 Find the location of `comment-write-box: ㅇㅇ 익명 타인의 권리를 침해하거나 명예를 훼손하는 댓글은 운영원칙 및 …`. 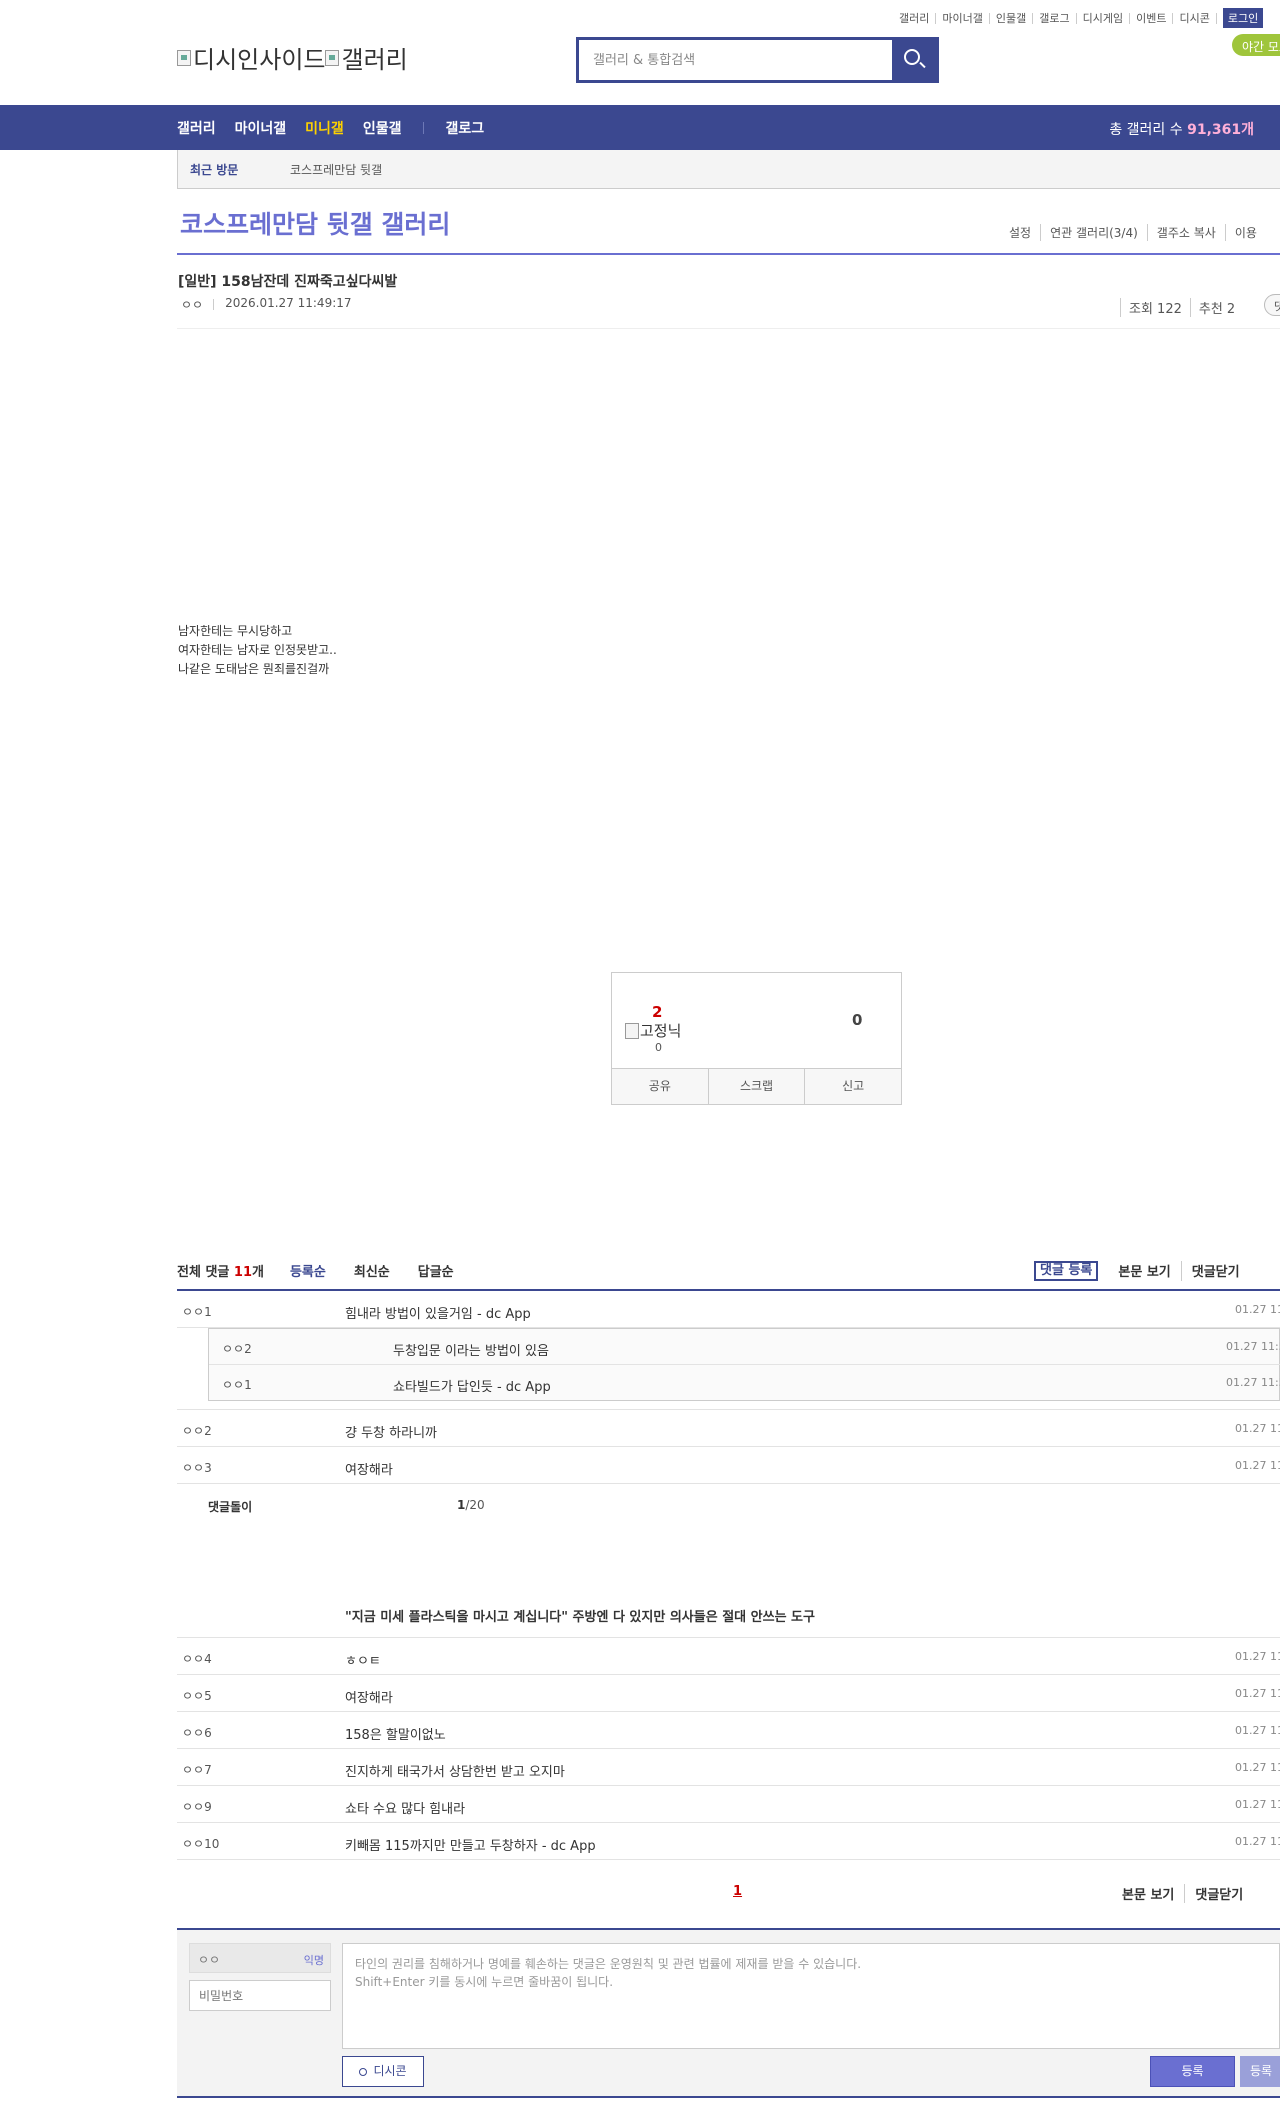

comment-write-box: ㅇㅇ 익명 타인의 권리를 침해하거나 명예를 훼손하는 댓글은 운영원칙 및 … is located at coordinates (728, 2014).